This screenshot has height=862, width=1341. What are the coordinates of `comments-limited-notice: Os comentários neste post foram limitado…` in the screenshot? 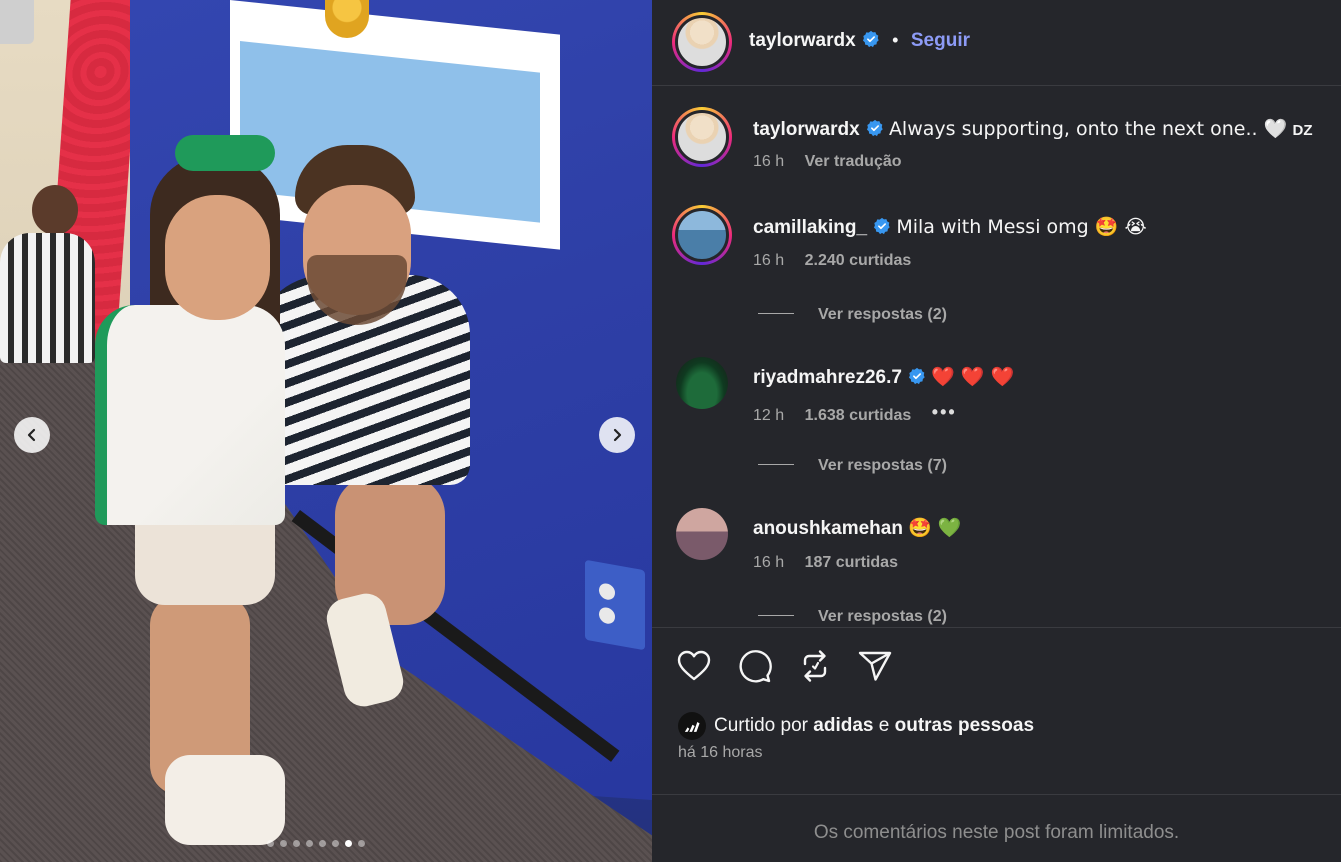 It's located at (996, 832).